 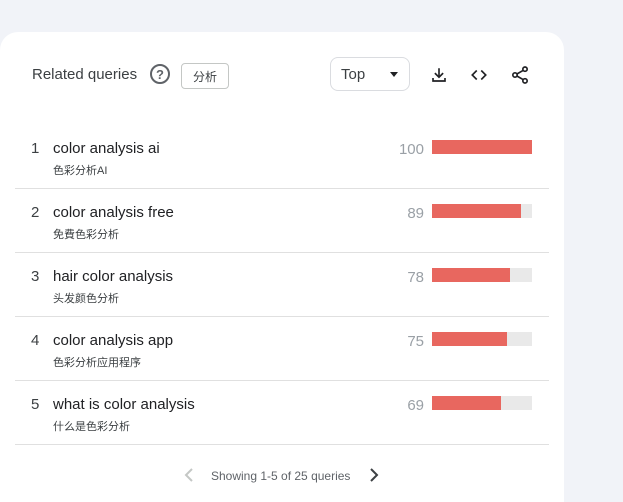 I want to click on download-icon, so click(x=439, y=75).